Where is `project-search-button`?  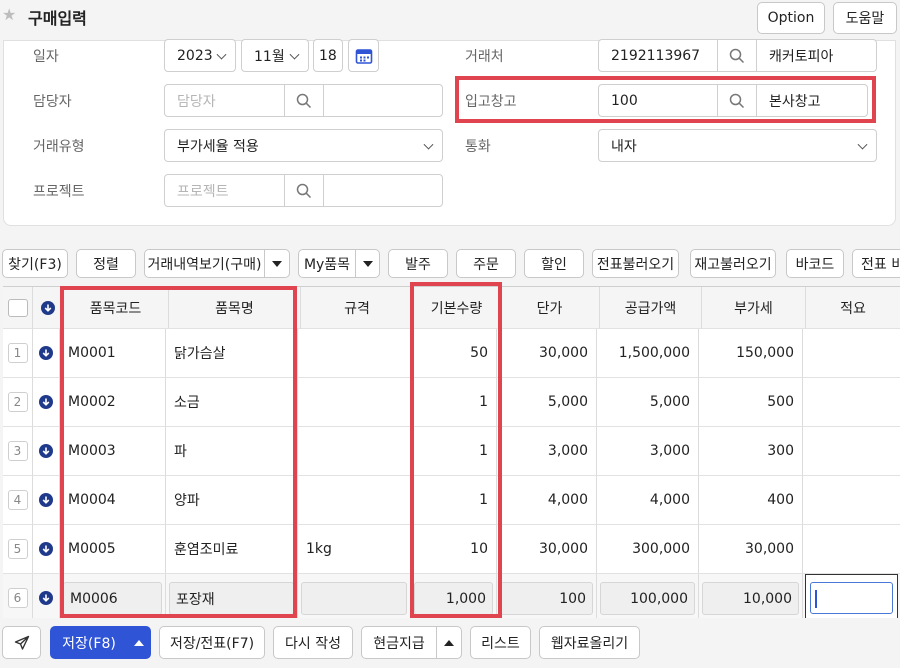
project-search-button is located at coordinates (304, 190).